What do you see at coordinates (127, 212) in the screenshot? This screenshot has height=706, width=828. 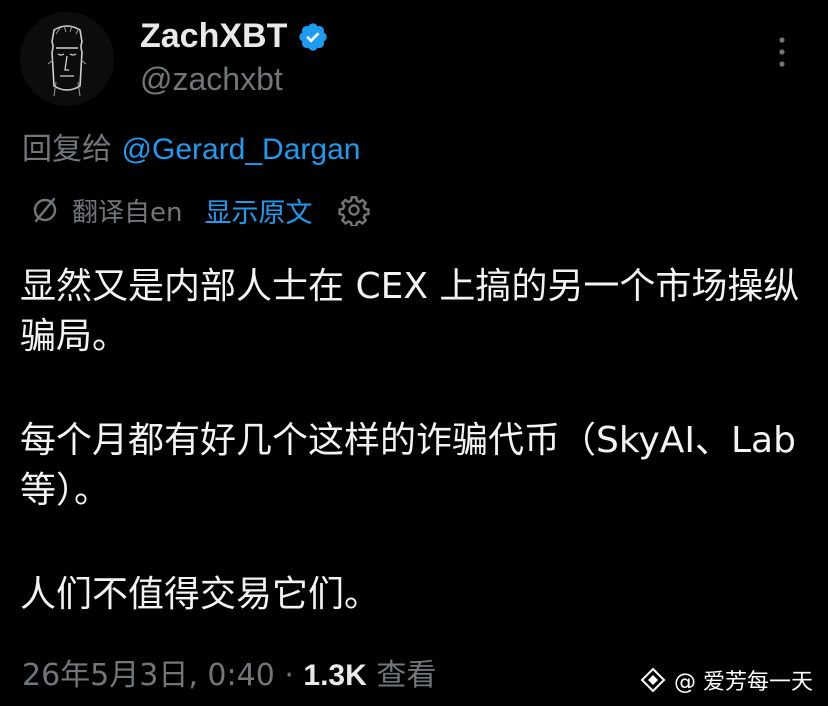 I see `translated-from-label: 翻译自en` at bounding box center [127, 212].